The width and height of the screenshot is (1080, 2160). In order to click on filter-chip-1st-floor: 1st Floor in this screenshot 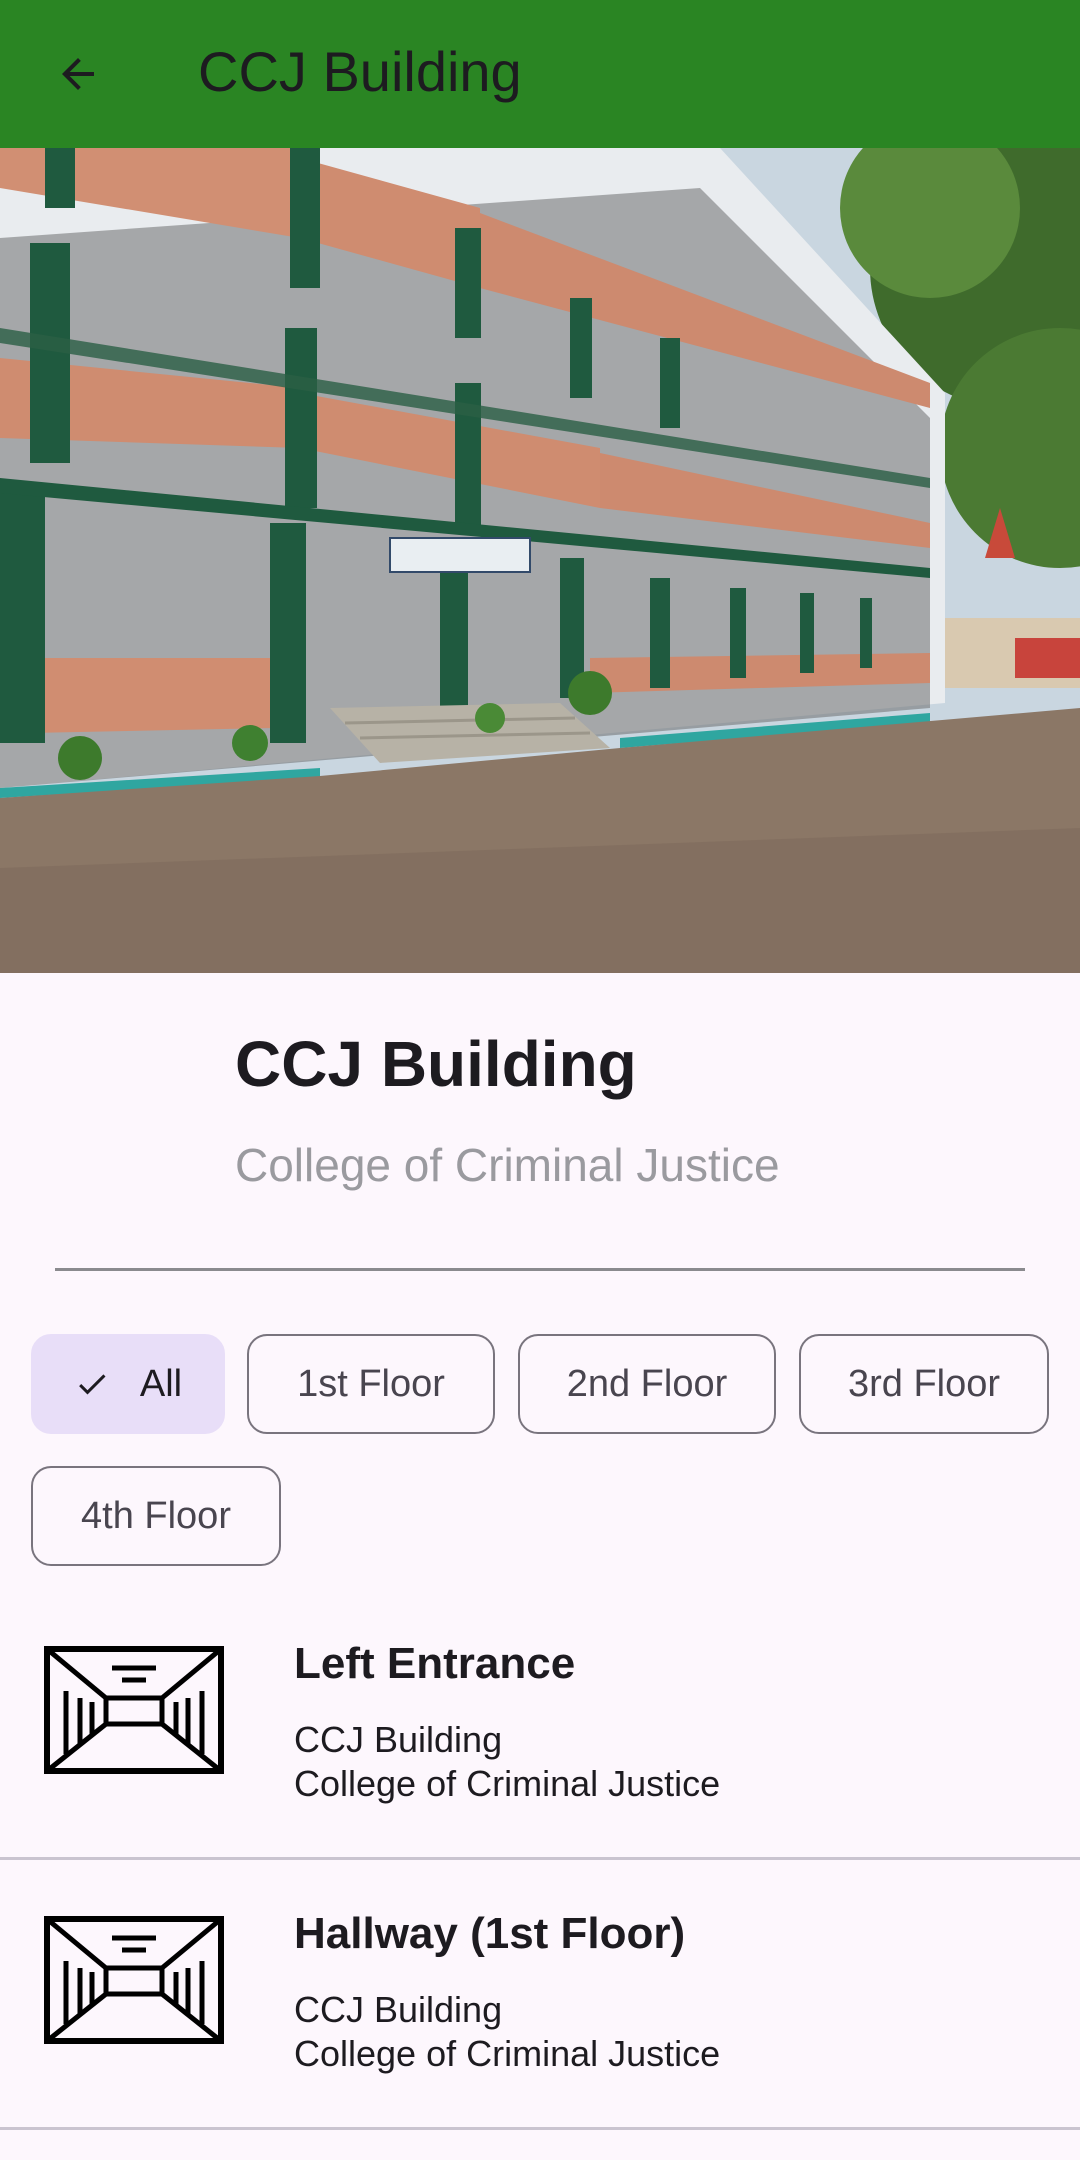, I will do `click(371, 1384)`.